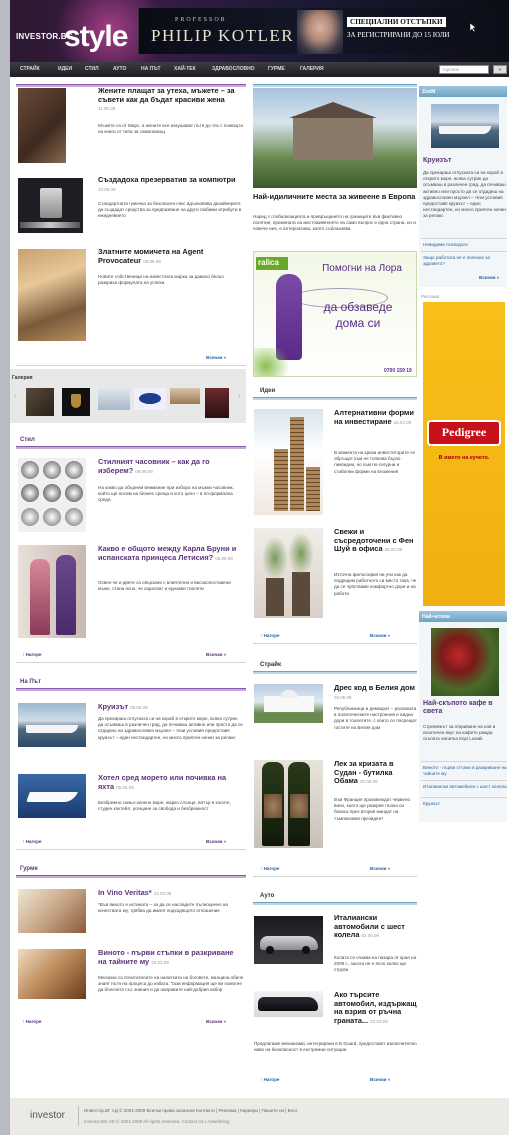 The image size is (509, 1135). What do you see at coordinates (52, 974) in the screenshot?
I see `article-thumb-wine-tasting` at bounding box center [52, 974].